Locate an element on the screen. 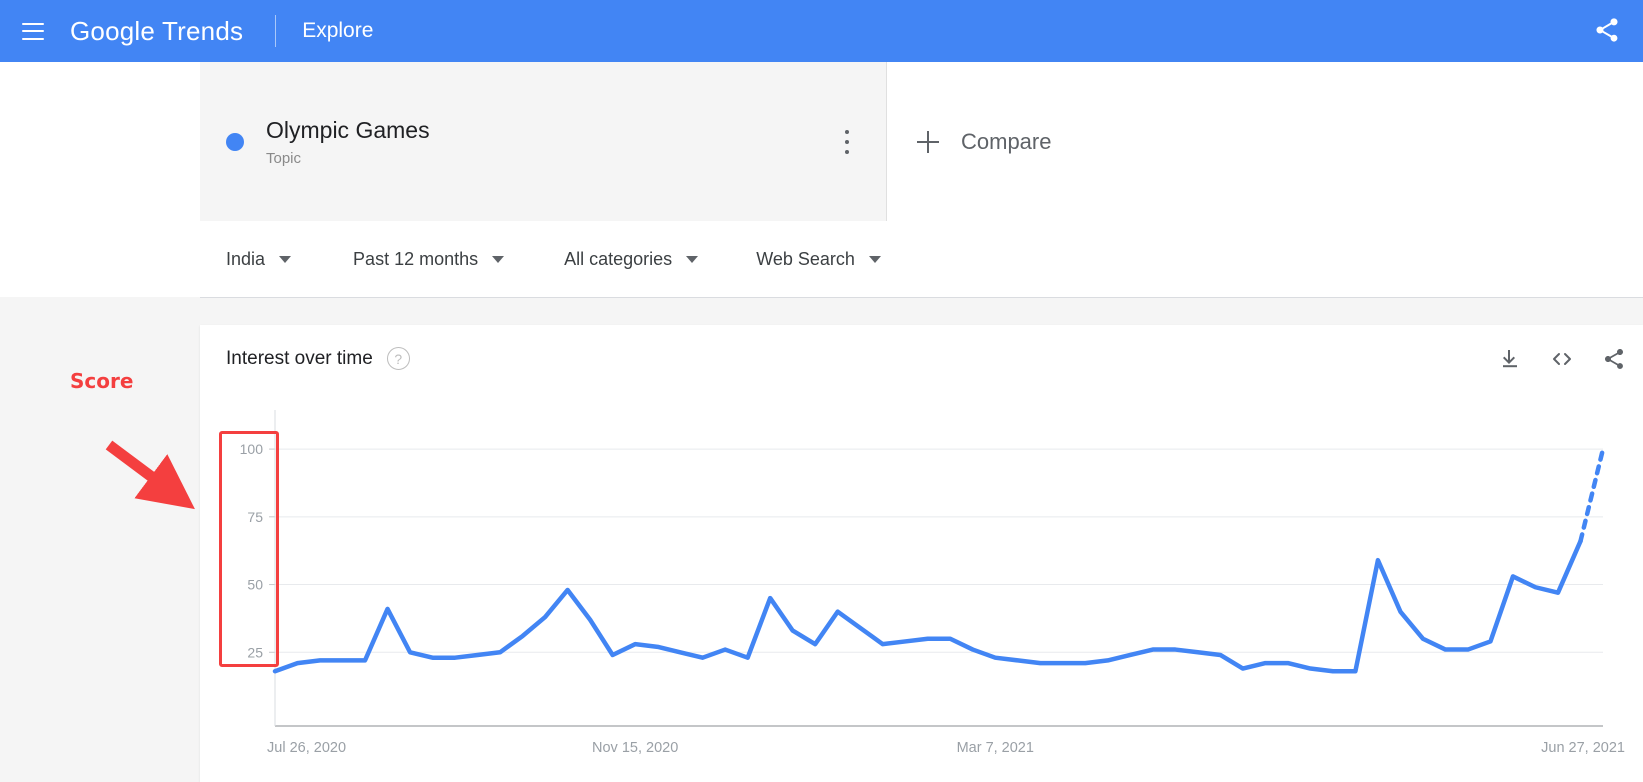 Image resolution: width=1643 pixels, height=782 pixels. y-axis-highlight-box is located at coordinates (249, 549).